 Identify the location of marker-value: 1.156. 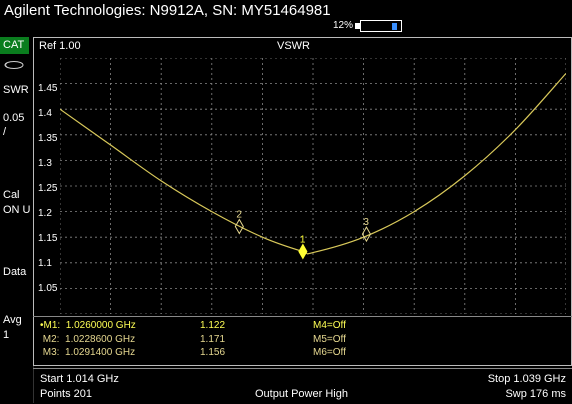
(213, 352).